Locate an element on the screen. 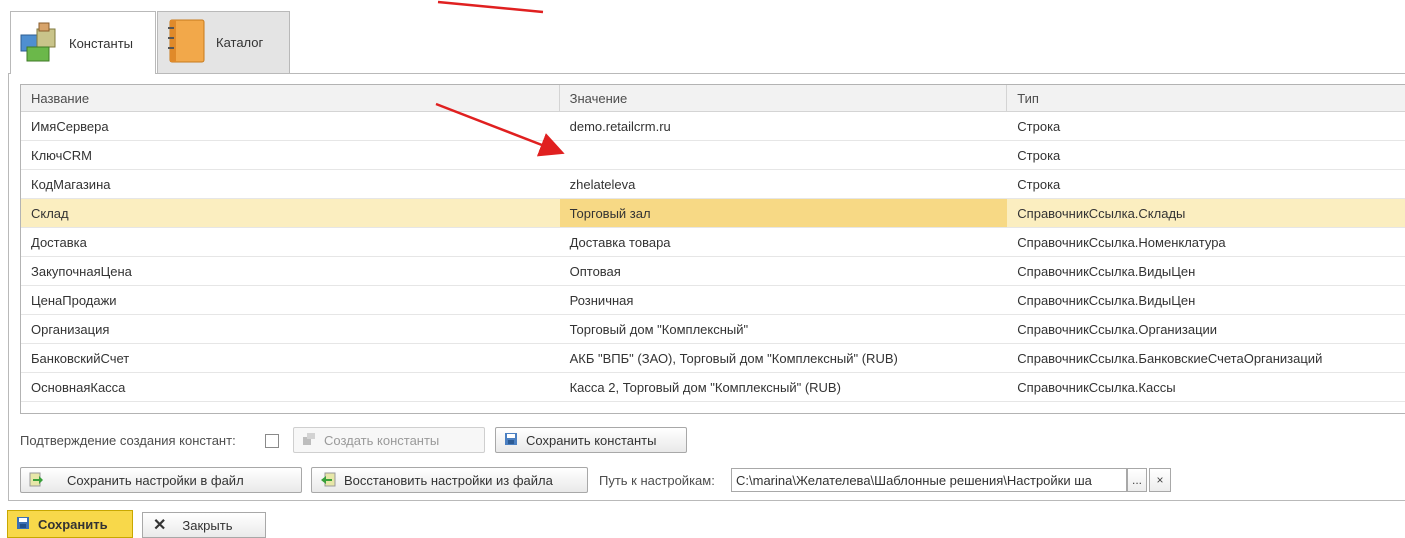  confirm-checkbox is located at coordinates (272, 441).